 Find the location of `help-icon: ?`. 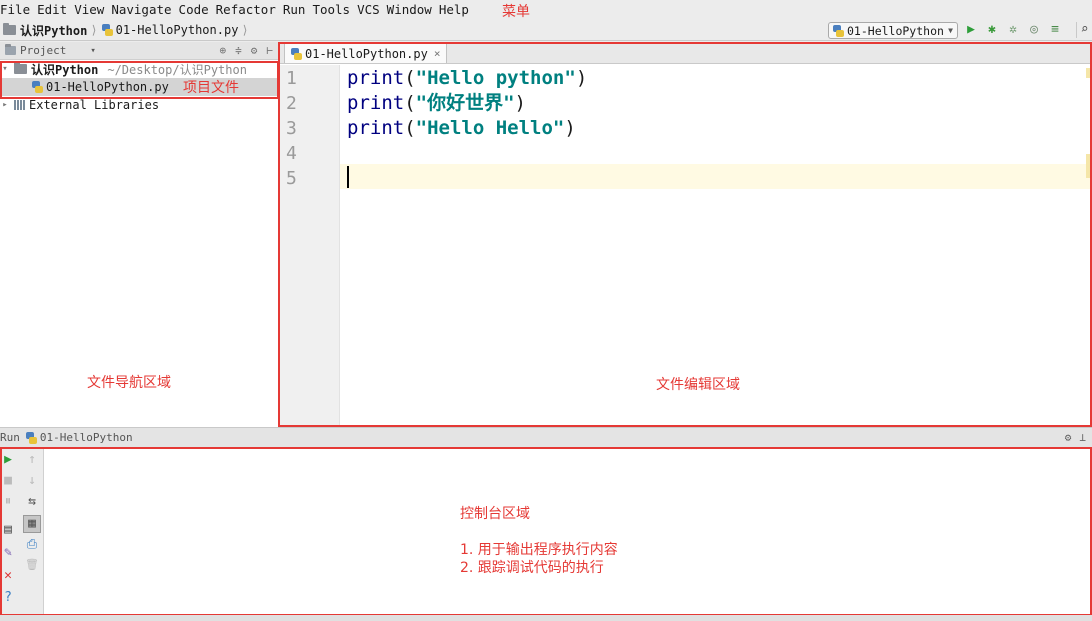

help-icon: ? is located at coordinates (8, 598).